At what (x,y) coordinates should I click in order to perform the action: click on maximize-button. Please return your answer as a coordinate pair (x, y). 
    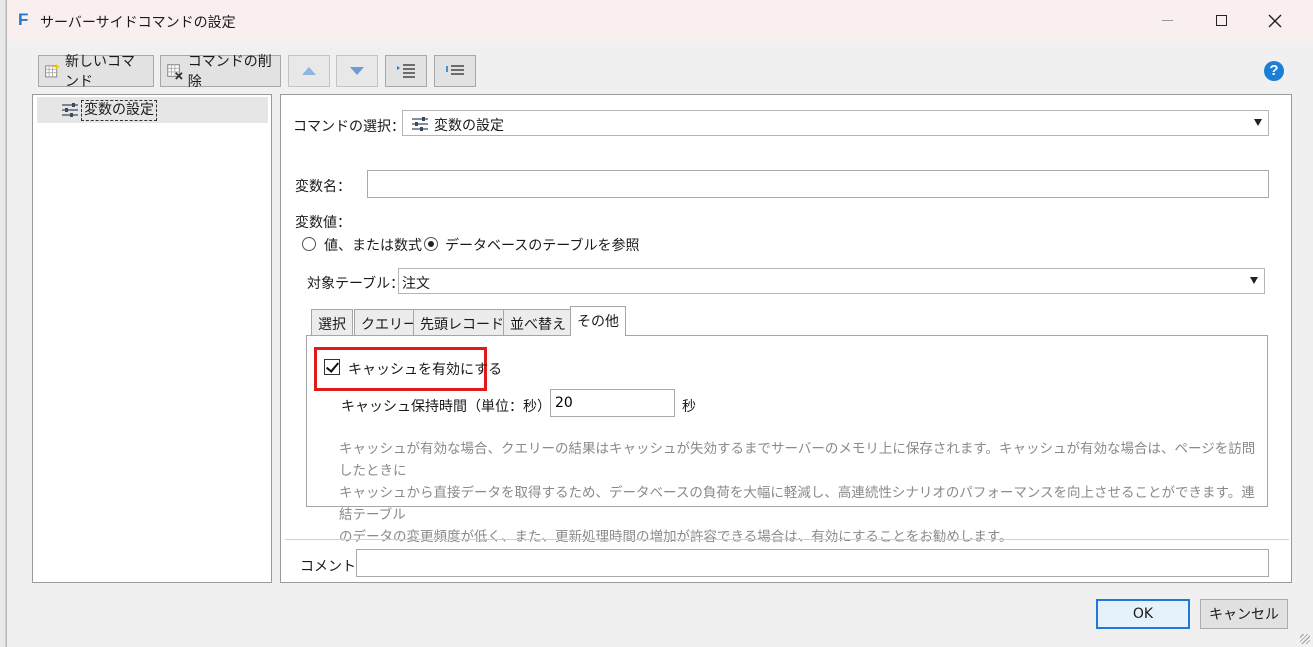
    Looking at the image, I should click on (1221, 20).